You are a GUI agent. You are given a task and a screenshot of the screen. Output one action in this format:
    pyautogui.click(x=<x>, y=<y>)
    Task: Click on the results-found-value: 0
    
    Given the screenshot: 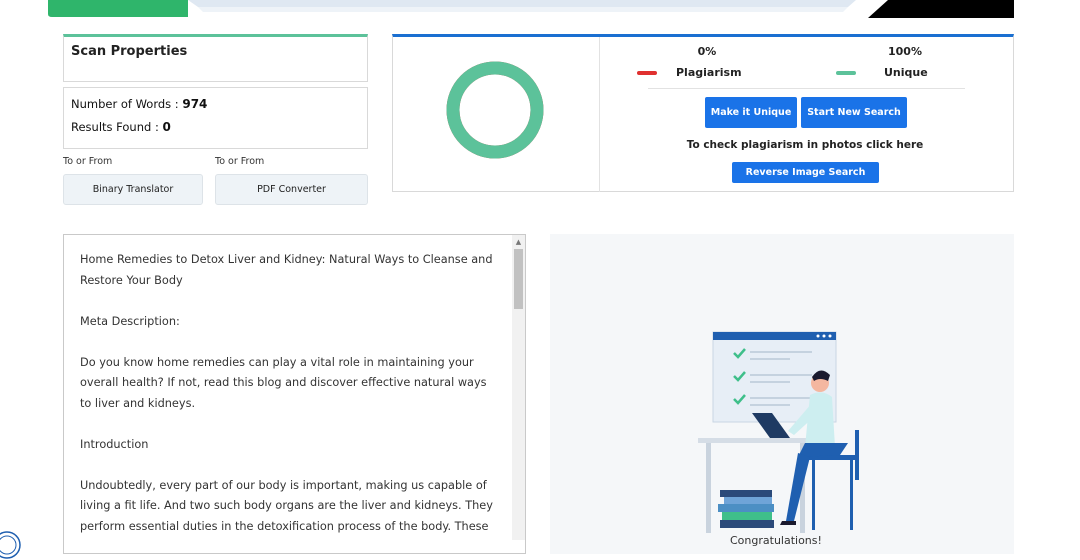 What is the action you would take?
    pyautogui.click(x=166, y=127)
    